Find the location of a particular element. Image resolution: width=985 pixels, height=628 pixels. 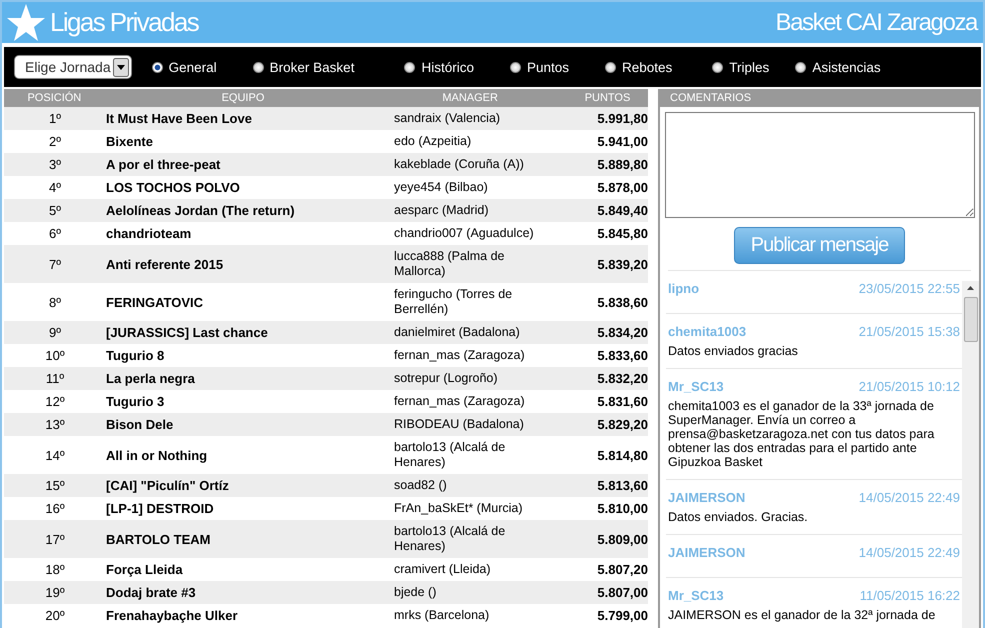

table-cell: Bison Dele is located at coordinates (140, 424).